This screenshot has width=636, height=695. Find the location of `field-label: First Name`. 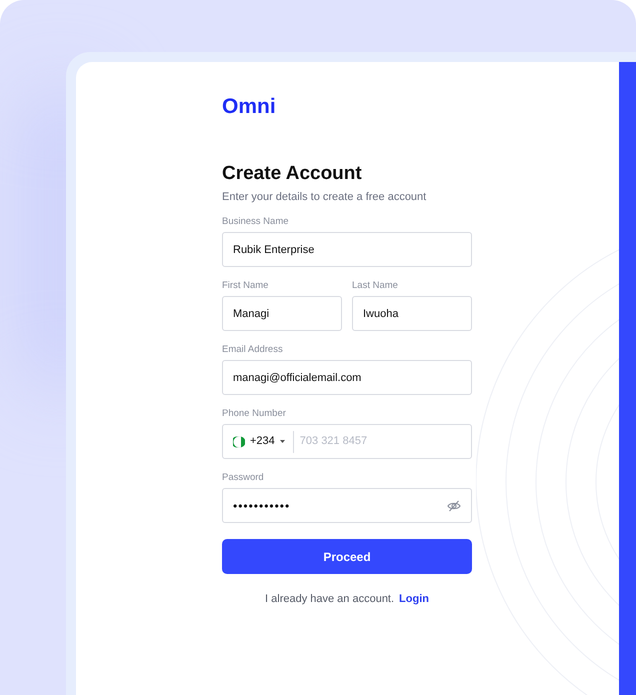

field-label: First Name is located at coordinates (245, 286).